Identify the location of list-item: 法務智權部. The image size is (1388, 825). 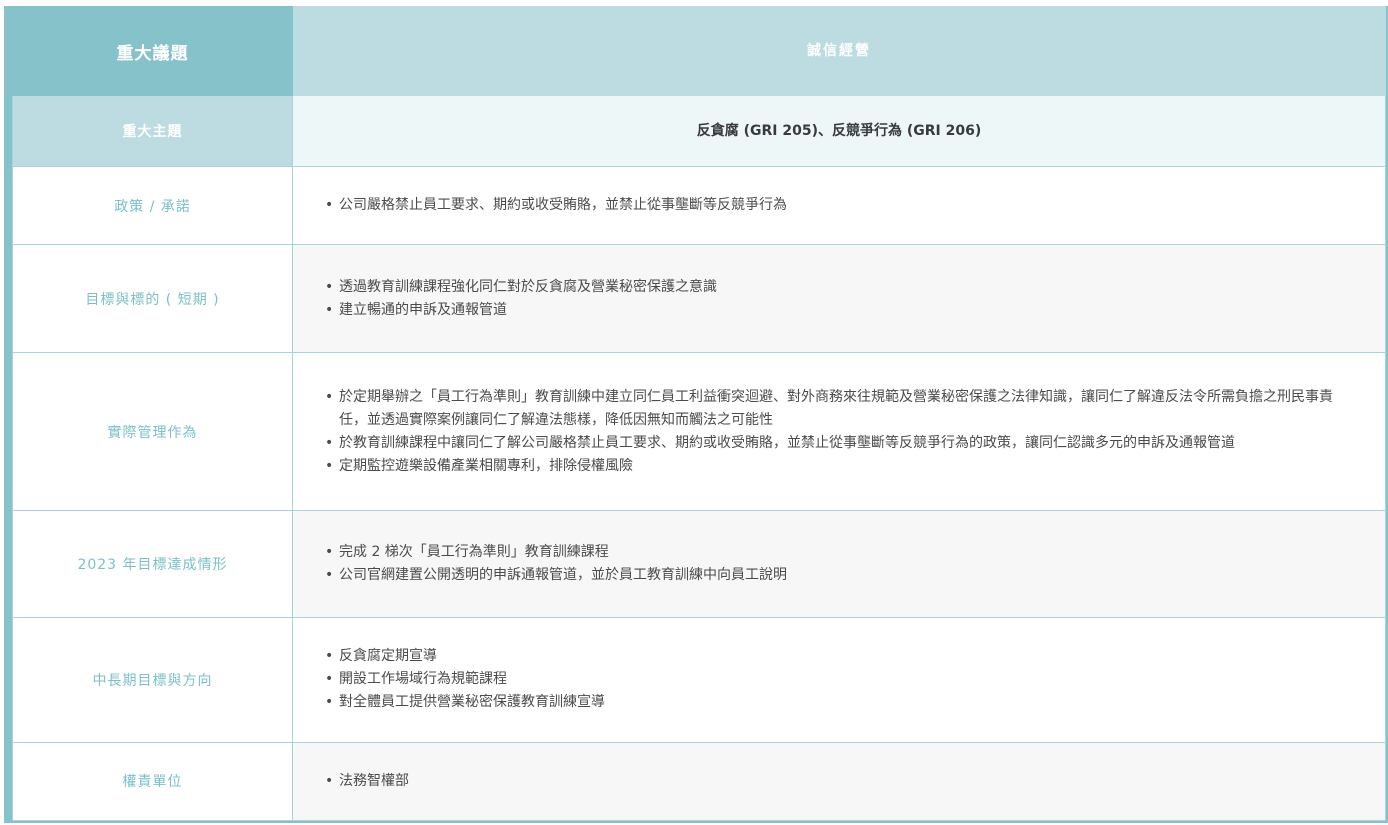
(841, 781).